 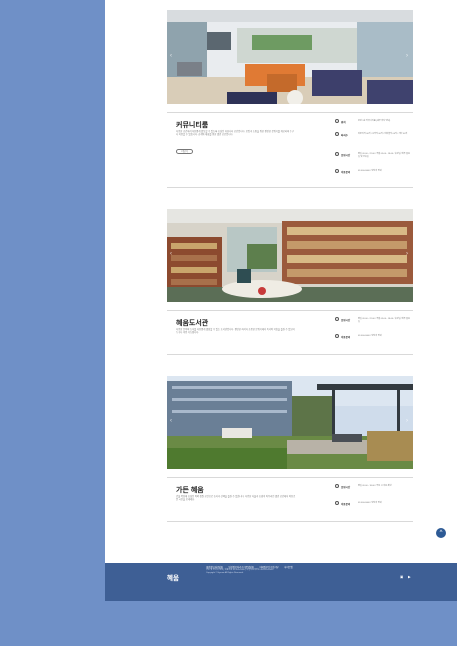 I want to click on seat-icon, so click(x=337, y=134).